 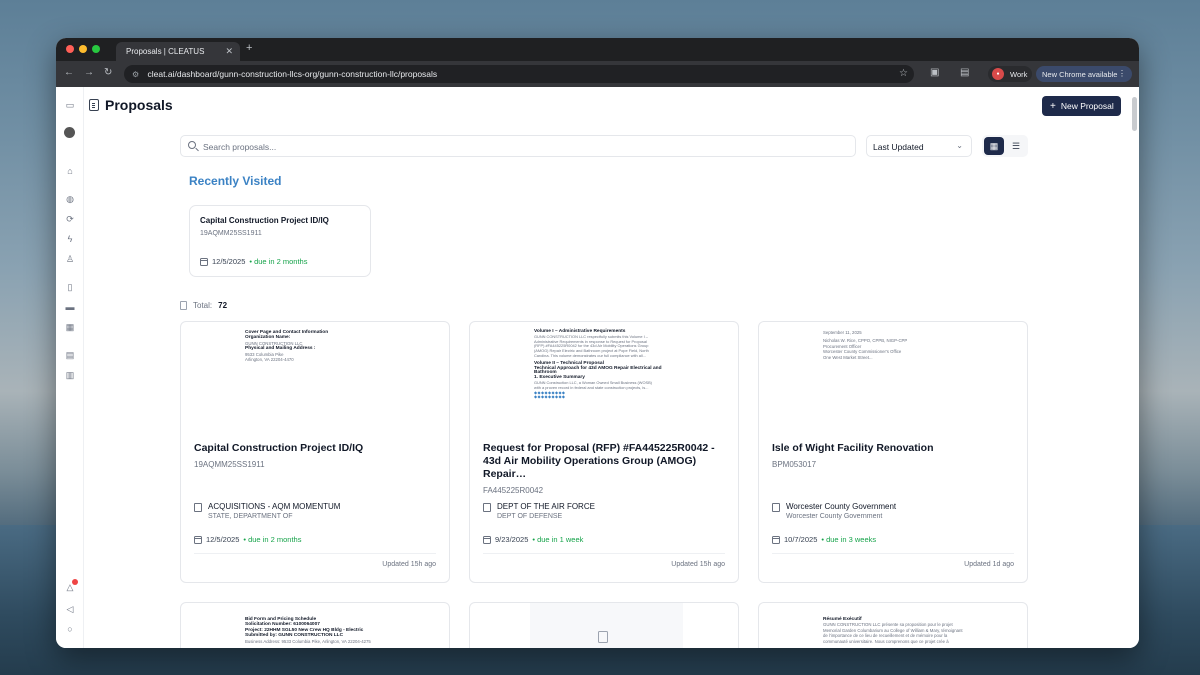 What do you see at coordinates (70, 171) in the screenshot?
I see `home-icon: ⌂` at bounding box center [70, 171].